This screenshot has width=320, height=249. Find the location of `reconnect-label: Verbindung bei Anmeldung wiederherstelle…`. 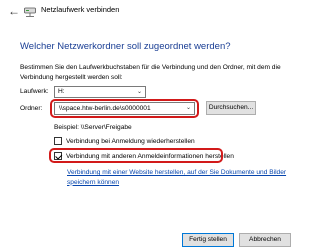

reconnect-label: Verbindung bei Anmeldung wiederherstelle… is located at coordinates (130, 141).